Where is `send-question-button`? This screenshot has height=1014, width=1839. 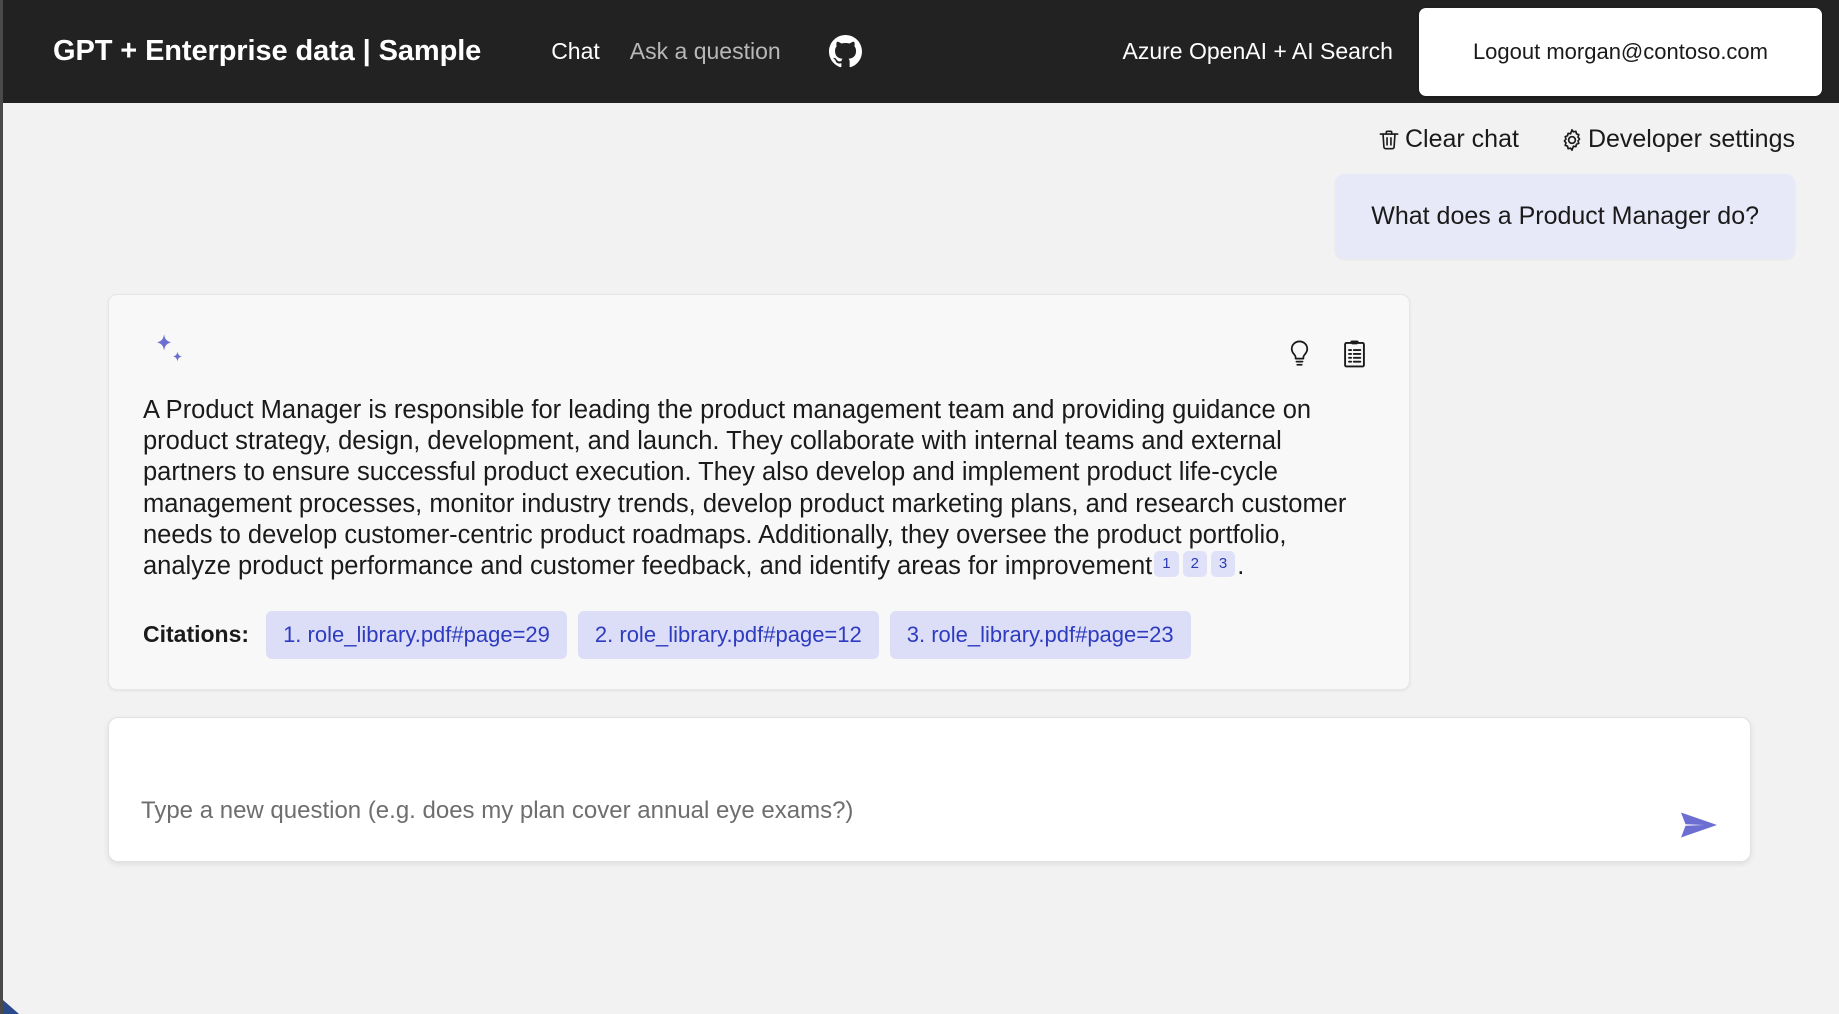 send-question-button is located at coordinates (1699, 825).